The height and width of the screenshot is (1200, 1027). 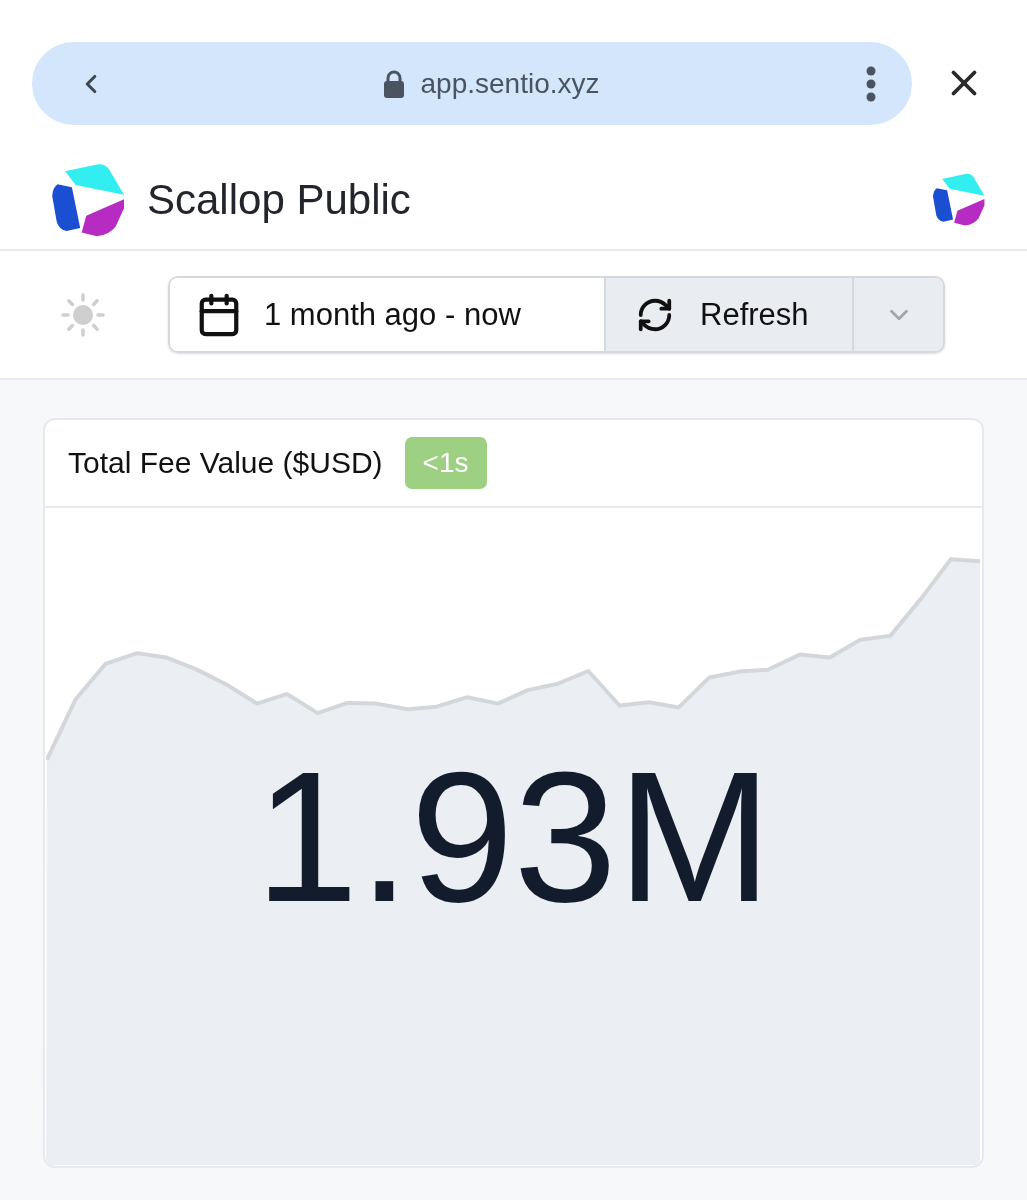 What do you see at coordinates (279, 199) in the screenshot?
I see `project-title: Scallop Public` at bounding box center [279, 199].